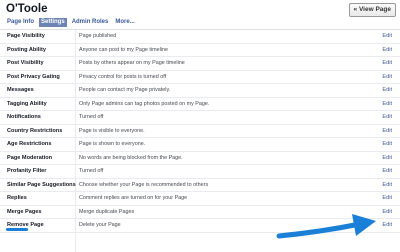 The width and height of the screenshot is (400, 252). I want to click on setting-value: Anyone can post to my Page timeline, so click(123, 49).